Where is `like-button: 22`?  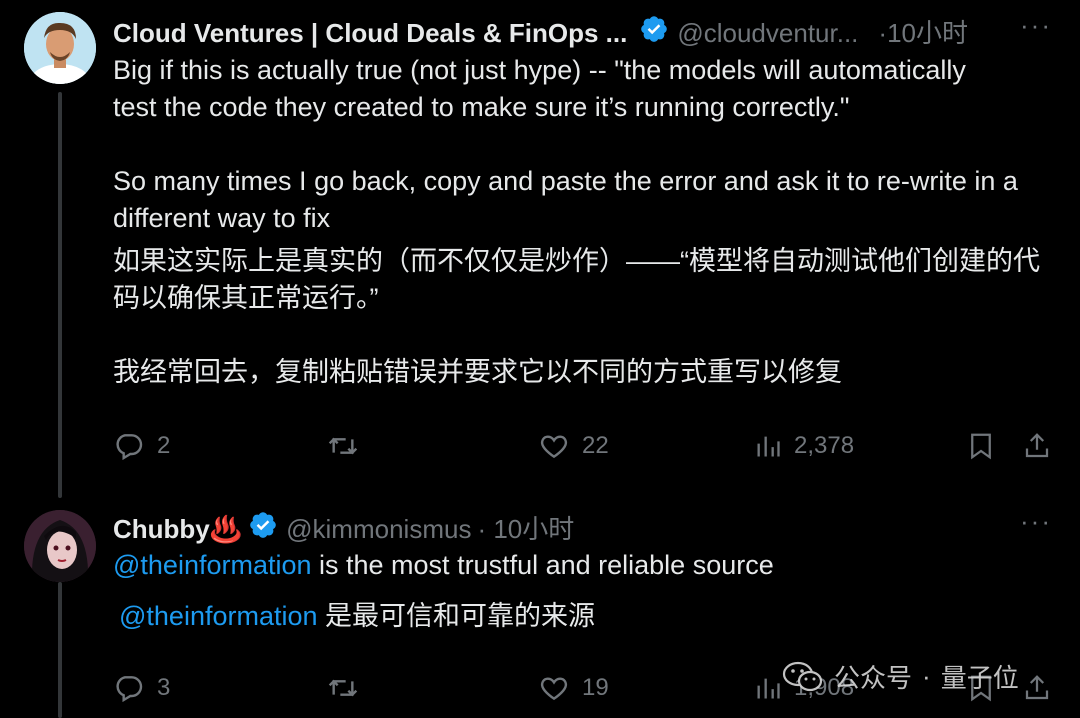 like-button: 22 is located at coordinates (573, 446).